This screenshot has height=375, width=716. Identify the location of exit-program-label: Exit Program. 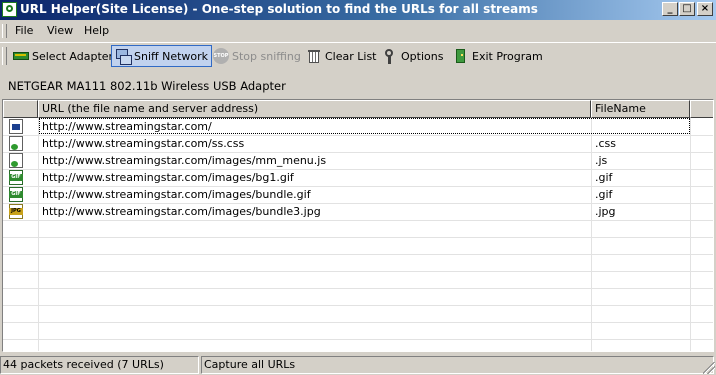
(507, 56).